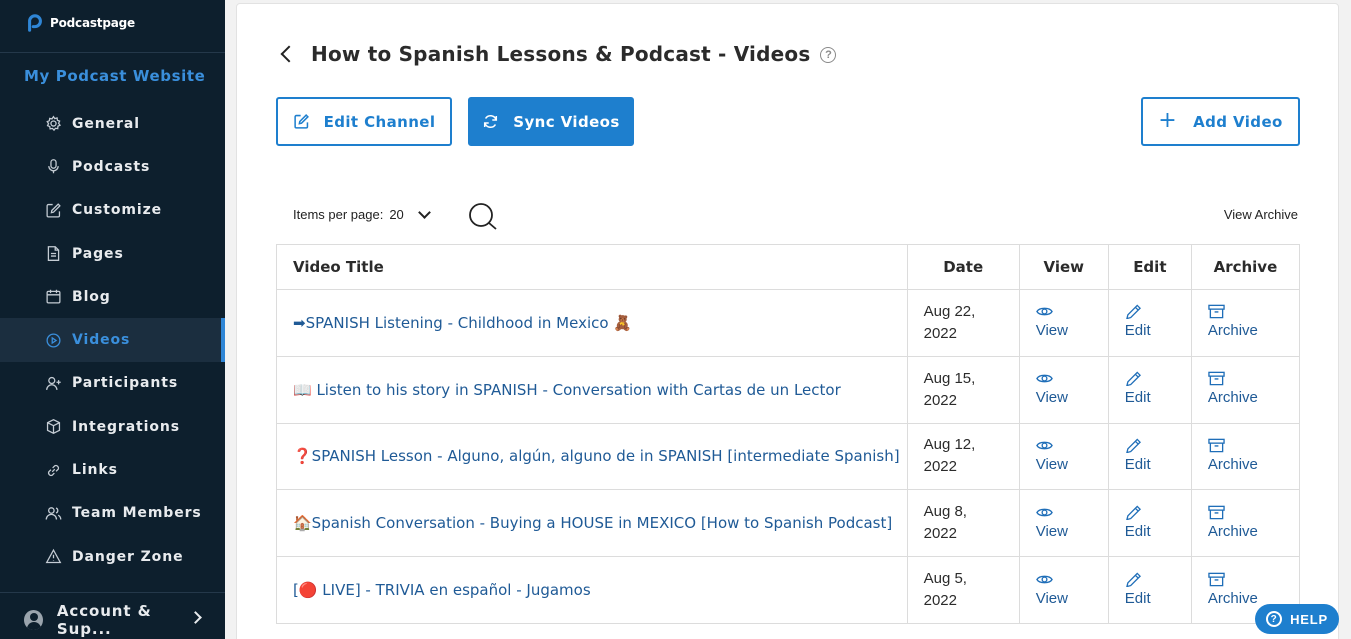 The height and width of the screenshot is (639, 1351). I want to click on column-header-title: Video Title, so click(592, 267).